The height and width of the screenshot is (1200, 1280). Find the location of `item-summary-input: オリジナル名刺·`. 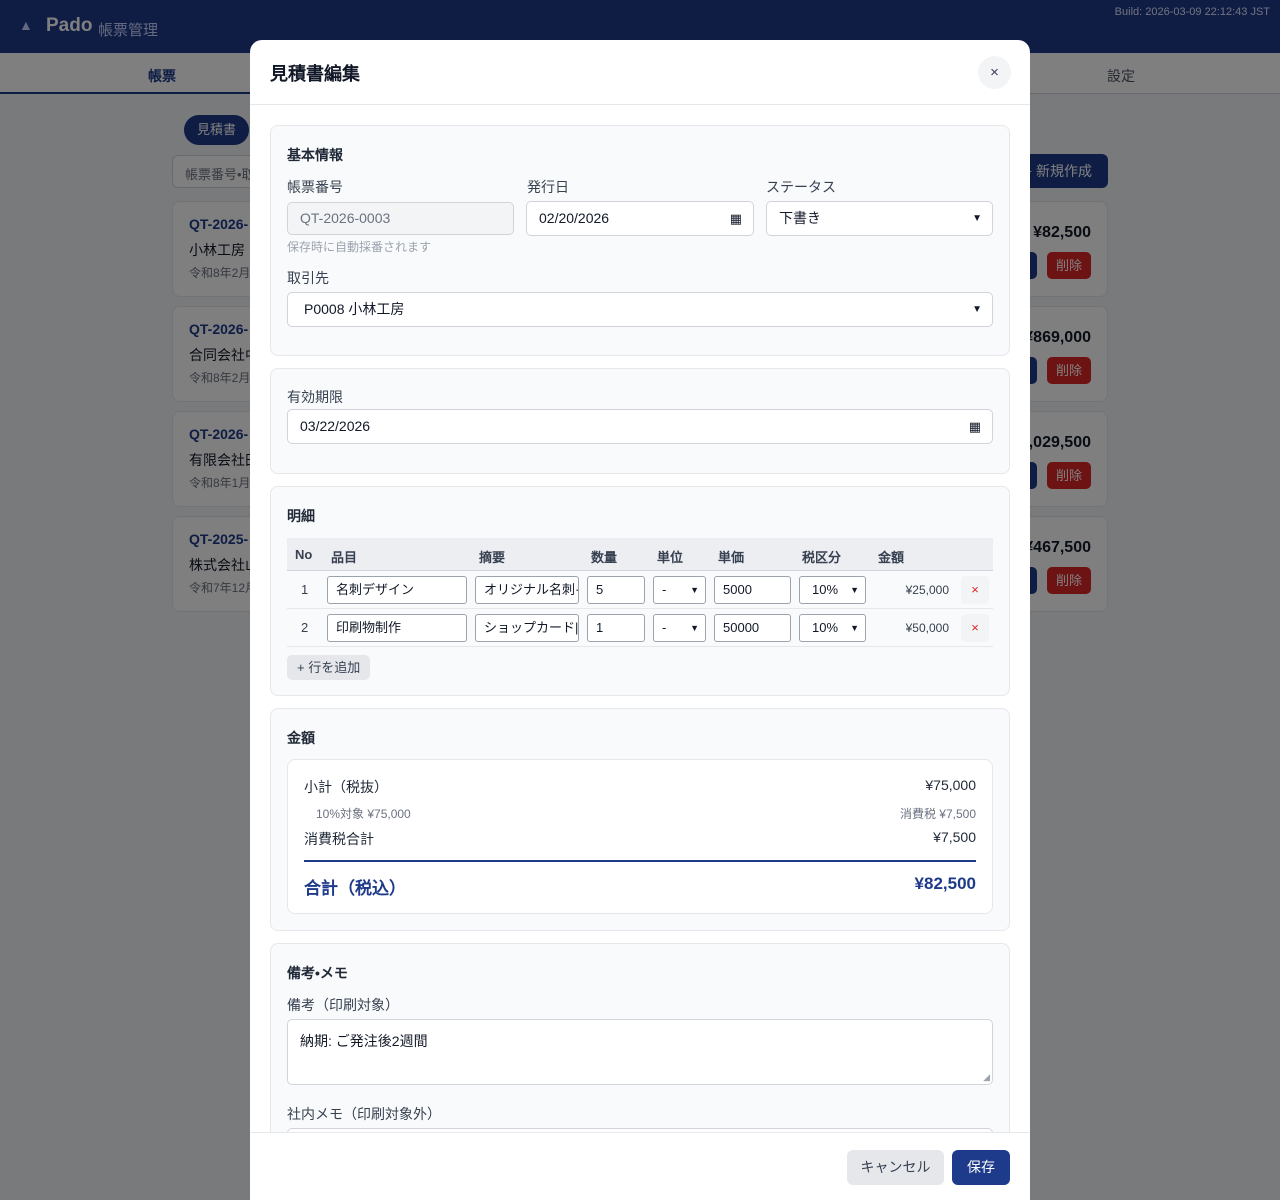

item-summary-input: オリジナル名刺· is located at coordinates (527, 590).